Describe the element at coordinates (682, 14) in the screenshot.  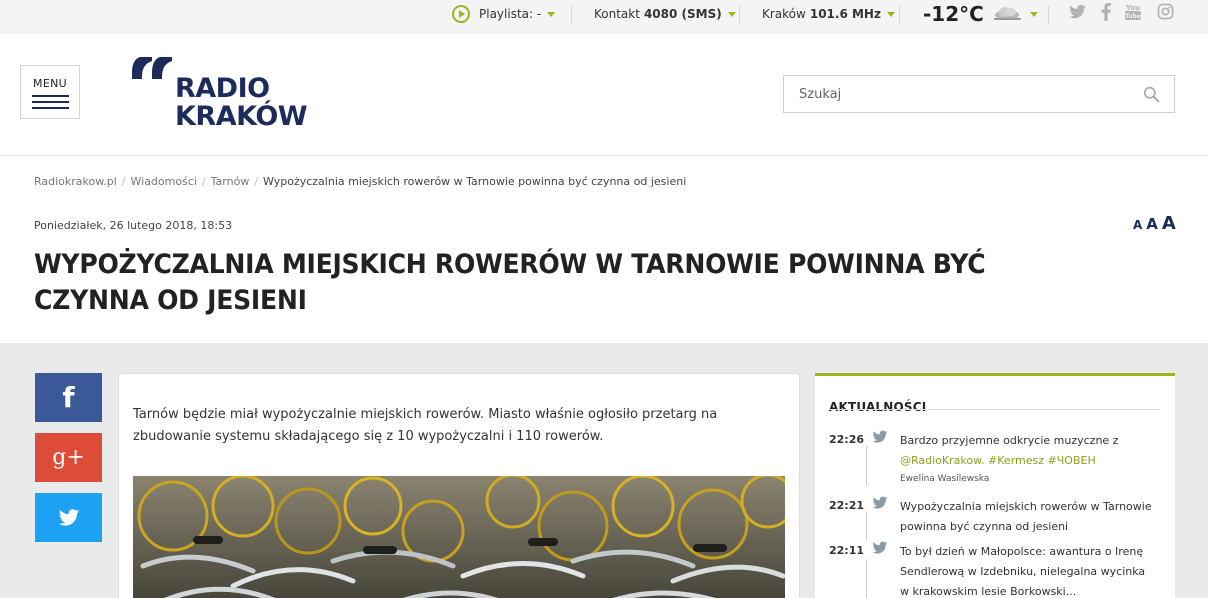
I see `contact-value: 4080 (SMS)` at that location.